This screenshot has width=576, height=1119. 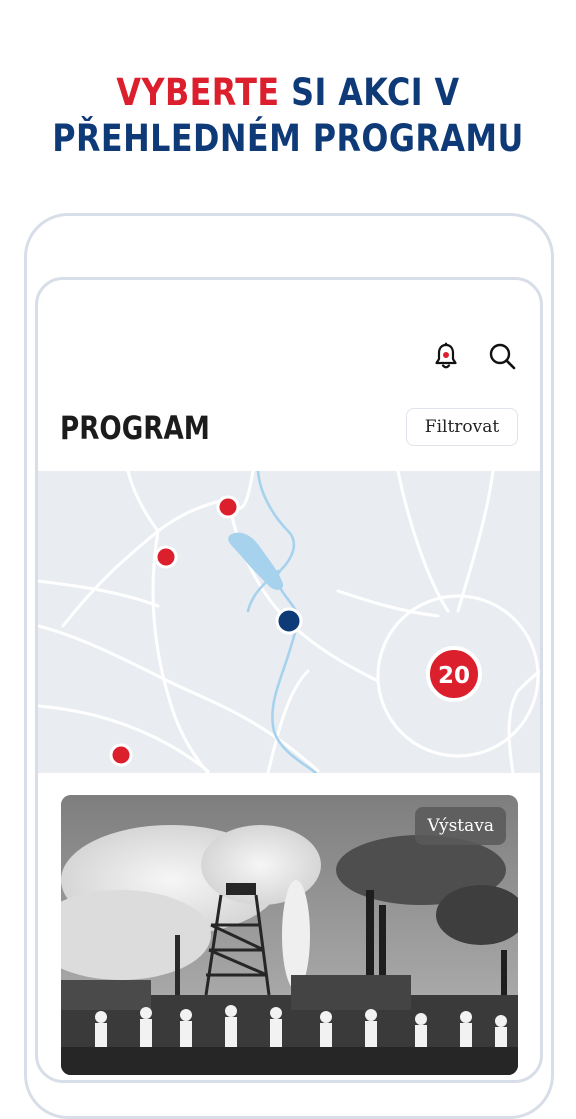 I want to click on promo-headline: VYBERTE SI AKCI V PŘEHLEDNÉM PROGRAMU, so click(x=287, y=116).